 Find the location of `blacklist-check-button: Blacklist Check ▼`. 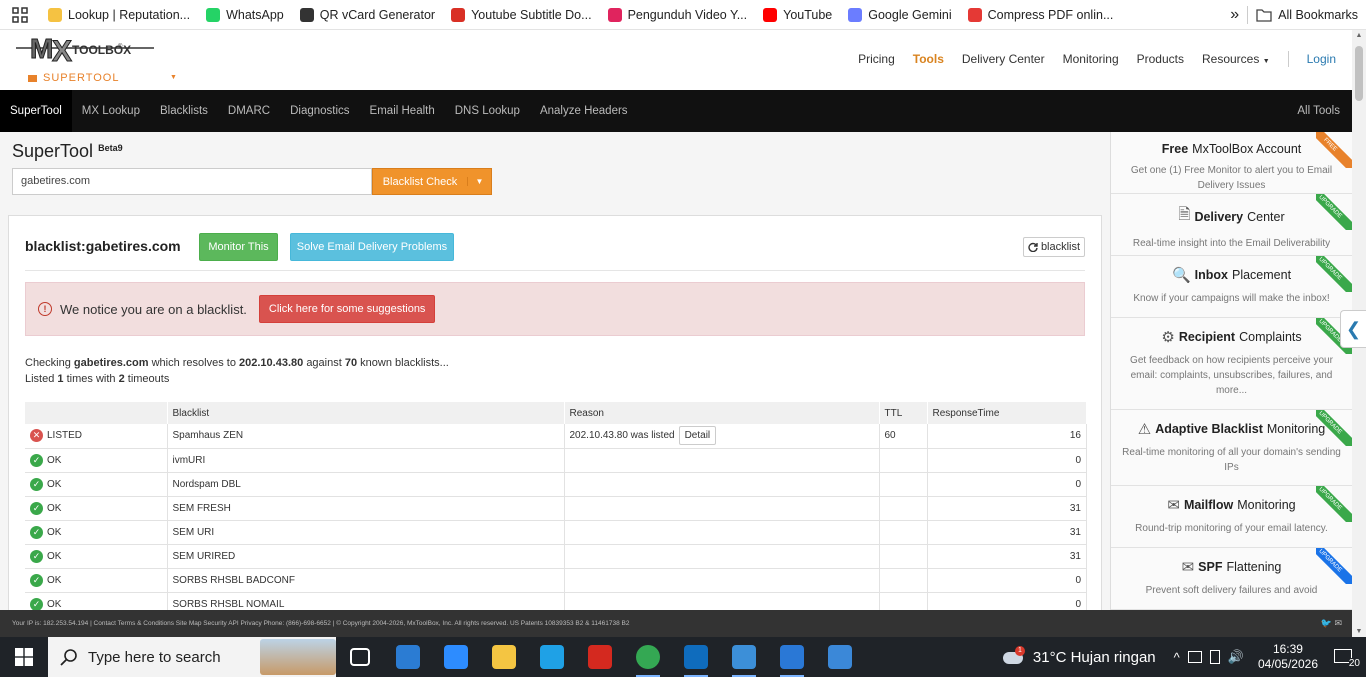

blacklist-check-button: Blacklist Check ▼ is located at coordinates (432, 181).